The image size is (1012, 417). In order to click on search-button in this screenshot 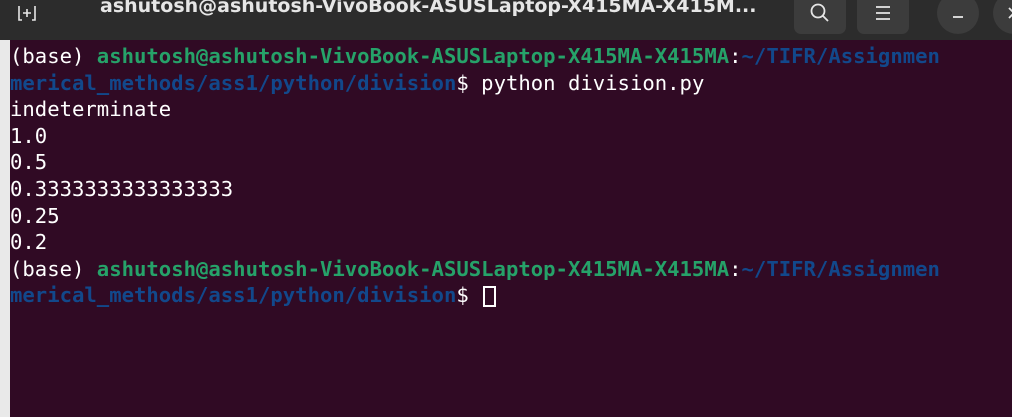, I will do `click(820, 17)`.